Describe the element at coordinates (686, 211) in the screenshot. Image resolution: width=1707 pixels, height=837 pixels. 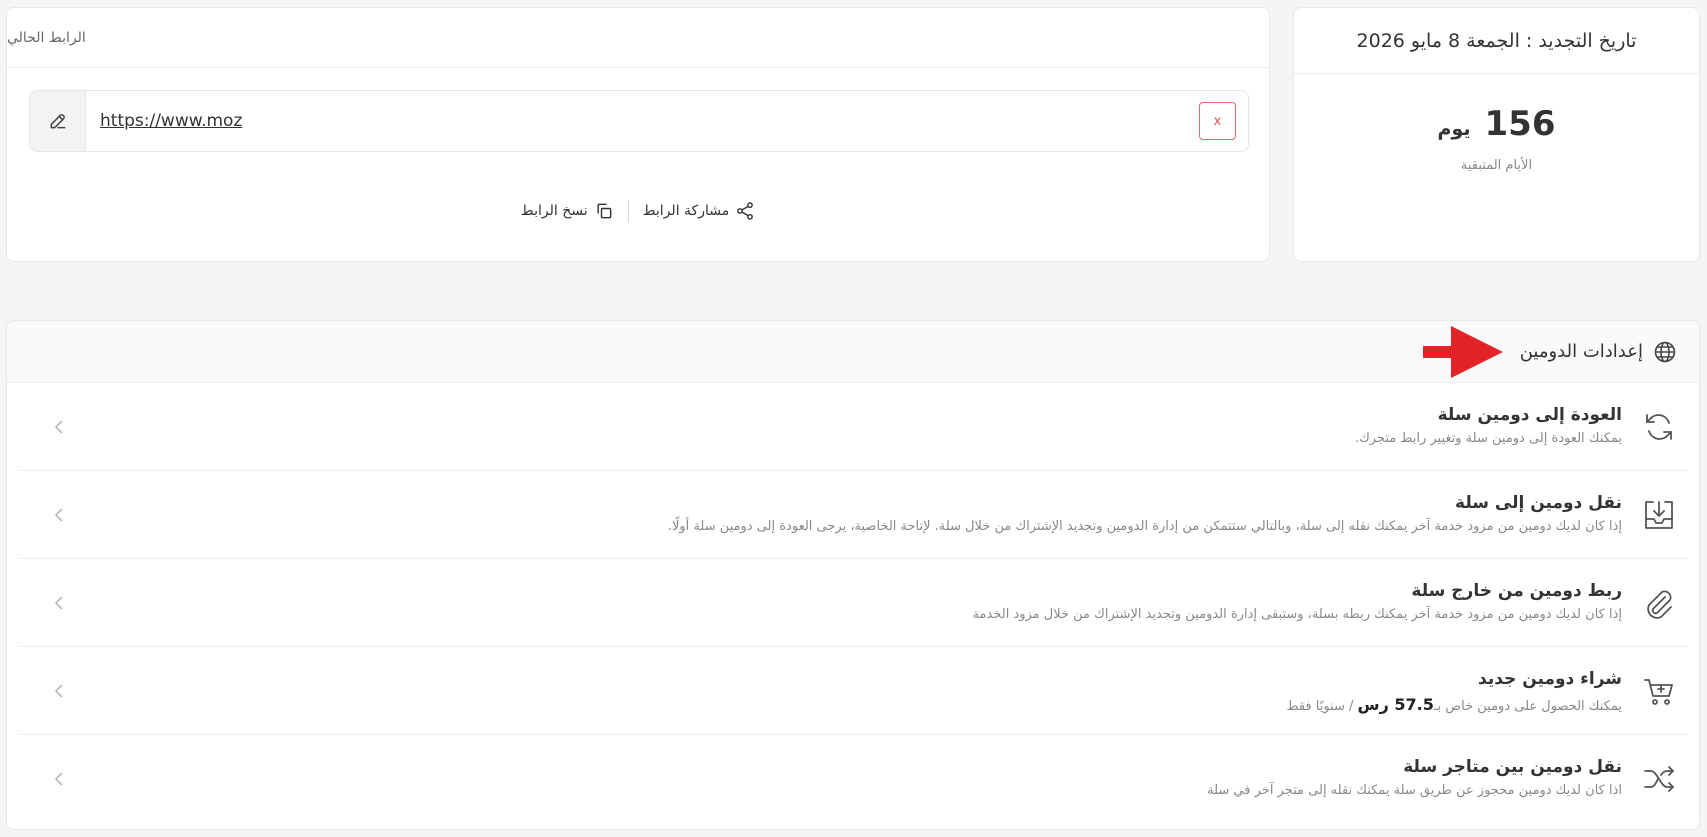
I see `share-link-label: مشاركة الرابط` at that location.